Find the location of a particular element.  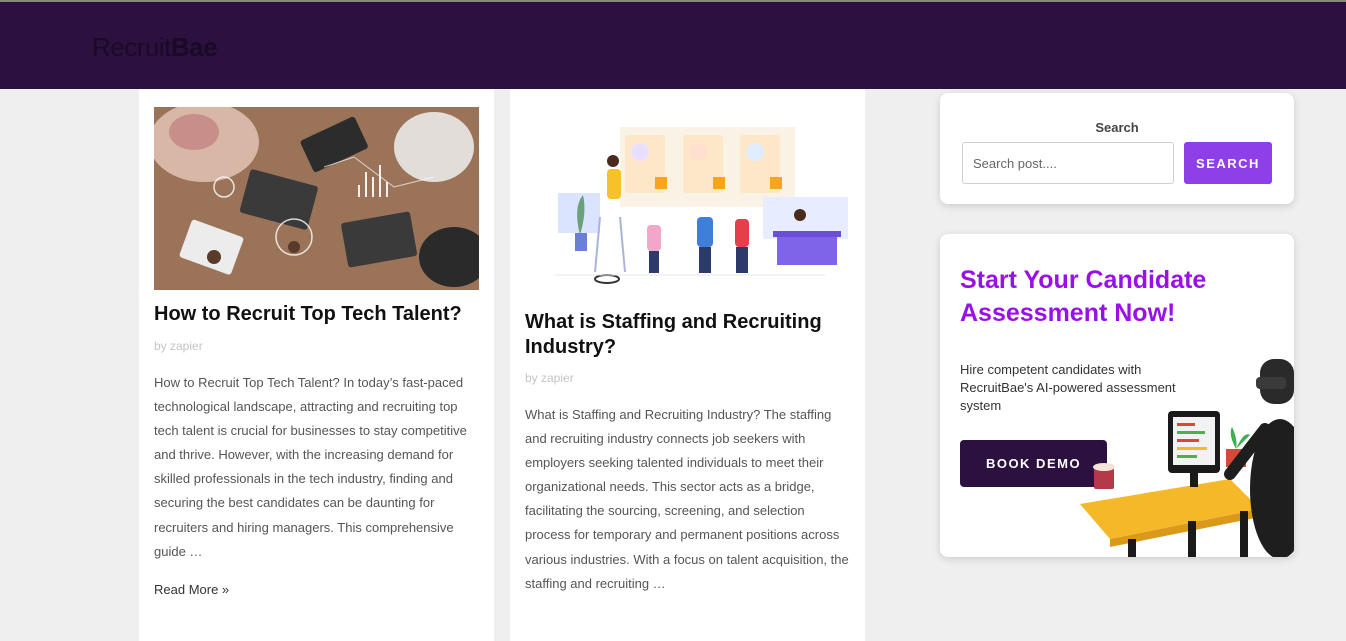

read-more-link: Read More » is located at coordinates (191, 589).